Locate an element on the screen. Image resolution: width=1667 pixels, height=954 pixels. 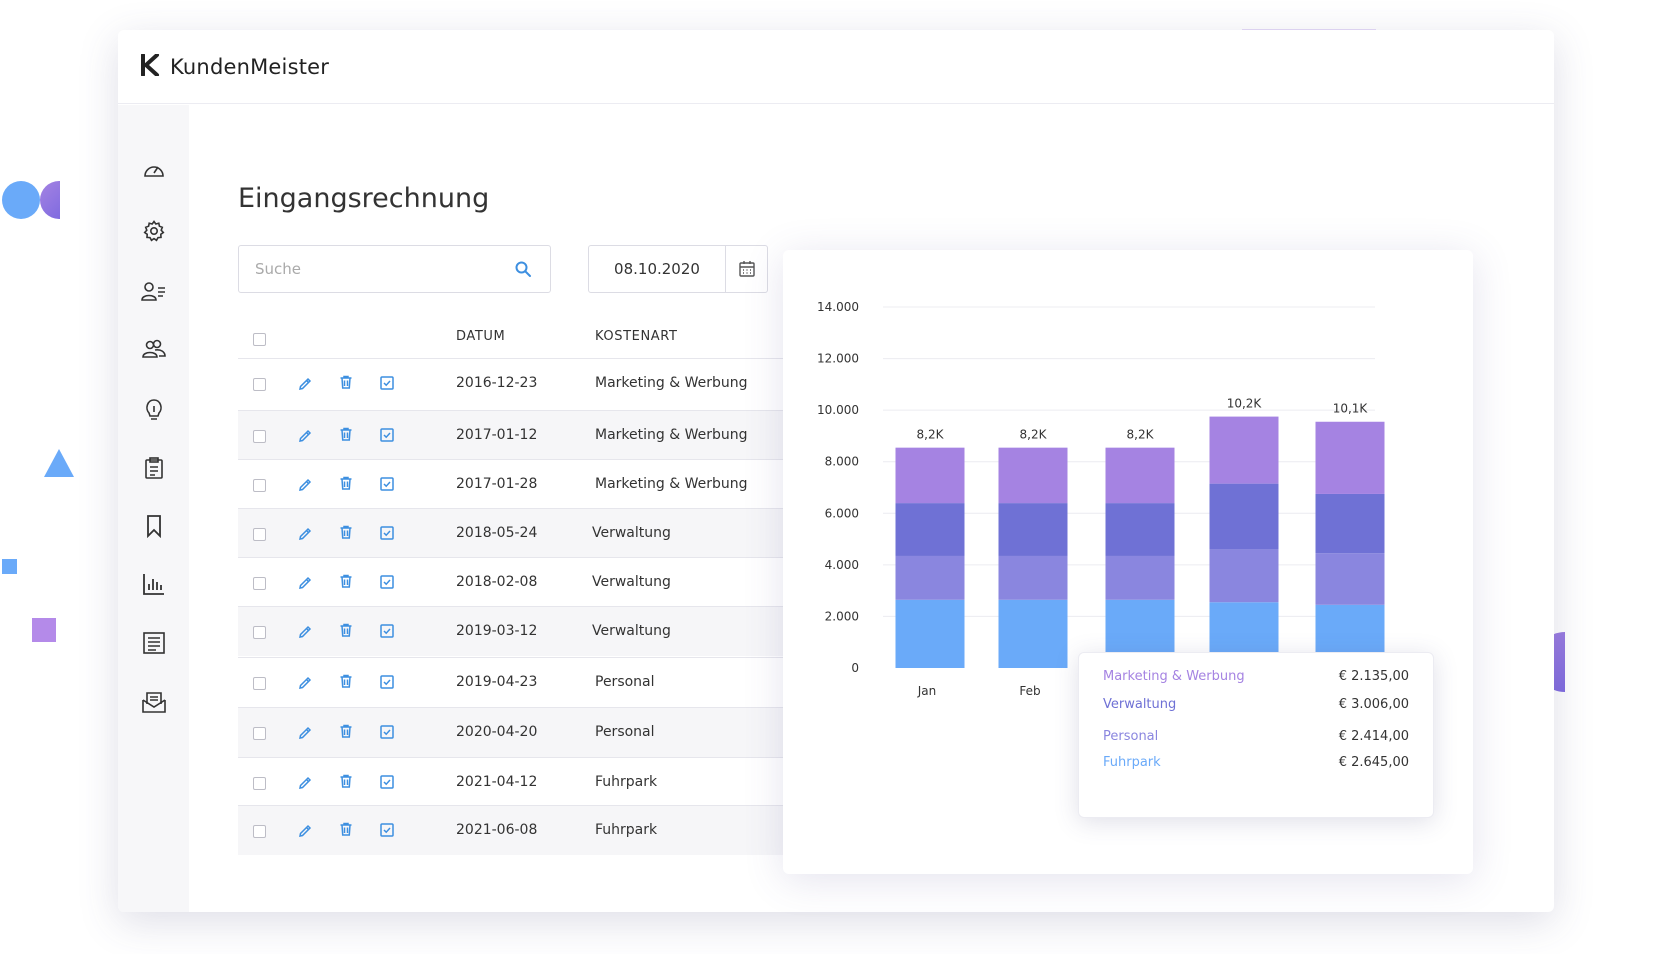
tooltip-series-value: € 3.006,00 is located at coordinates (1373, 704).